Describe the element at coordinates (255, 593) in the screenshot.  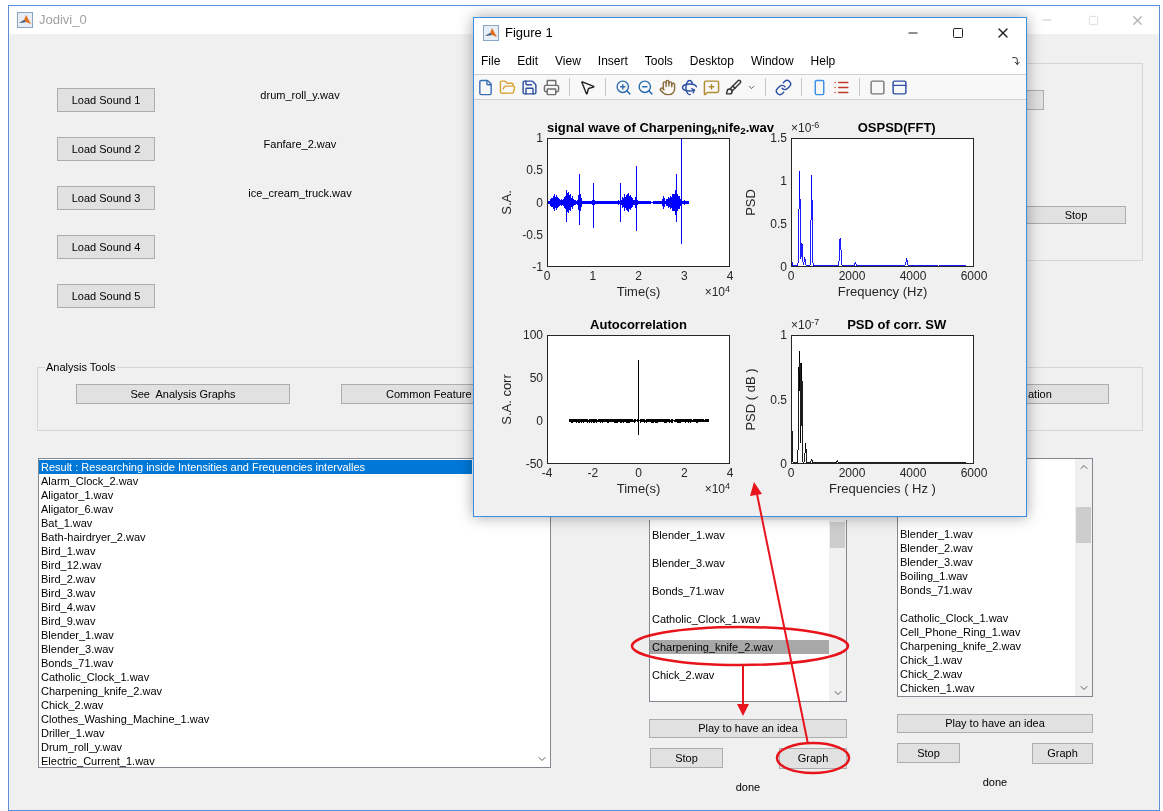
I see `list-item: Bird_3.wav` at that location.